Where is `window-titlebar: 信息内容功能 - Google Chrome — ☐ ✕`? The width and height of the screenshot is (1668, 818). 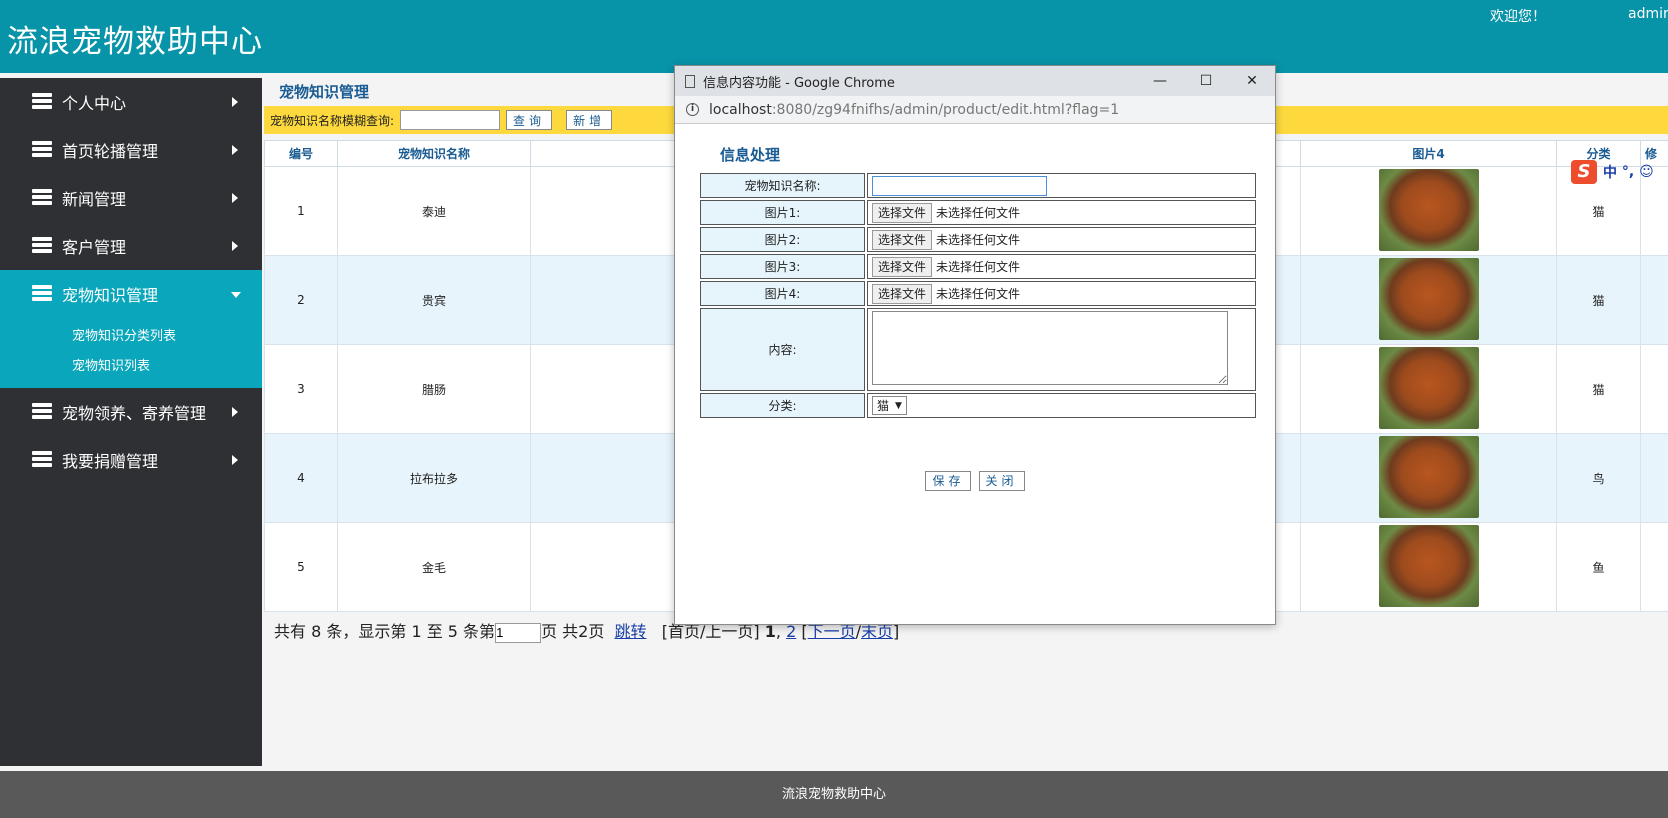 window-titlebar: 信息内容功能 - Google Chrome — ☐ ✕ is located at coordinates (975, 81).